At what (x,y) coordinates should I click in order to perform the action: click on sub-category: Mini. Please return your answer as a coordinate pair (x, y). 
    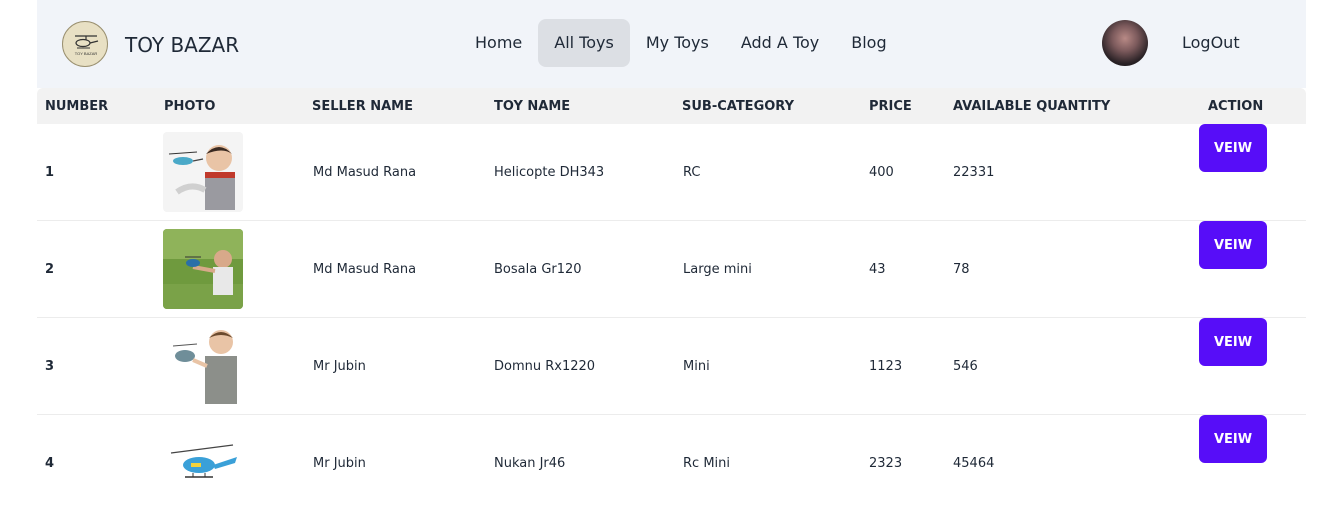
    Looking at the image, I should click on (696, 366).